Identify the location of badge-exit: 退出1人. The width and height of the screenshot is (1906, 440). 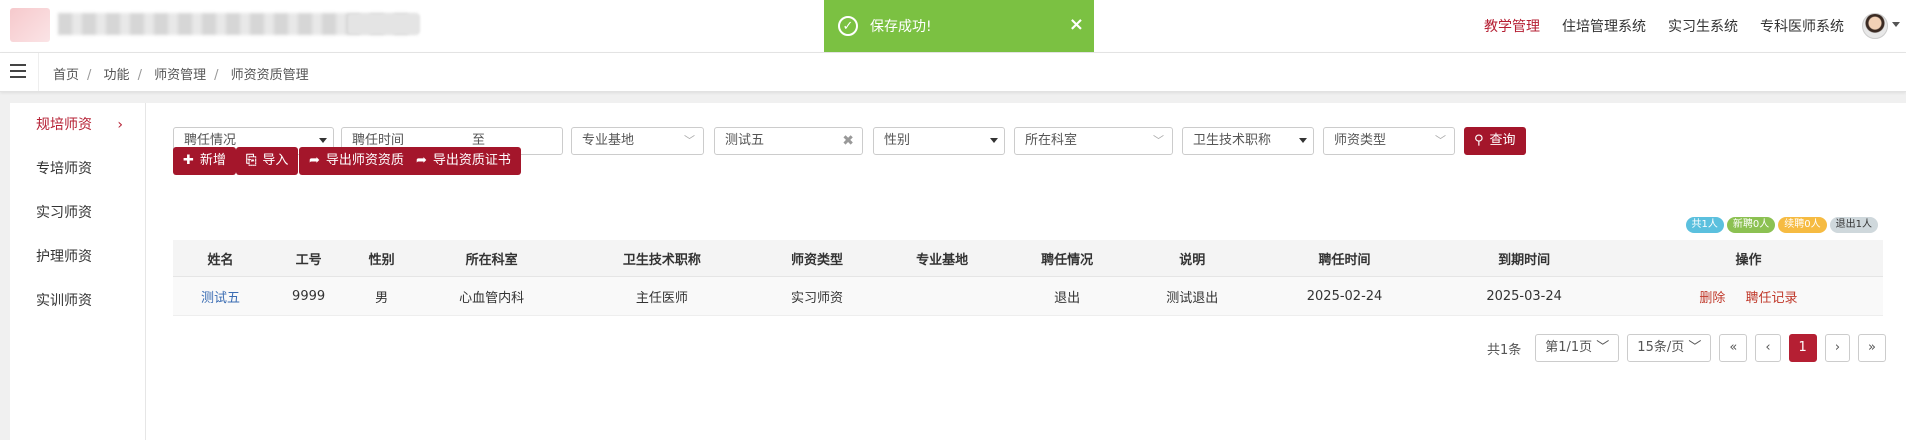
(1853, 225).